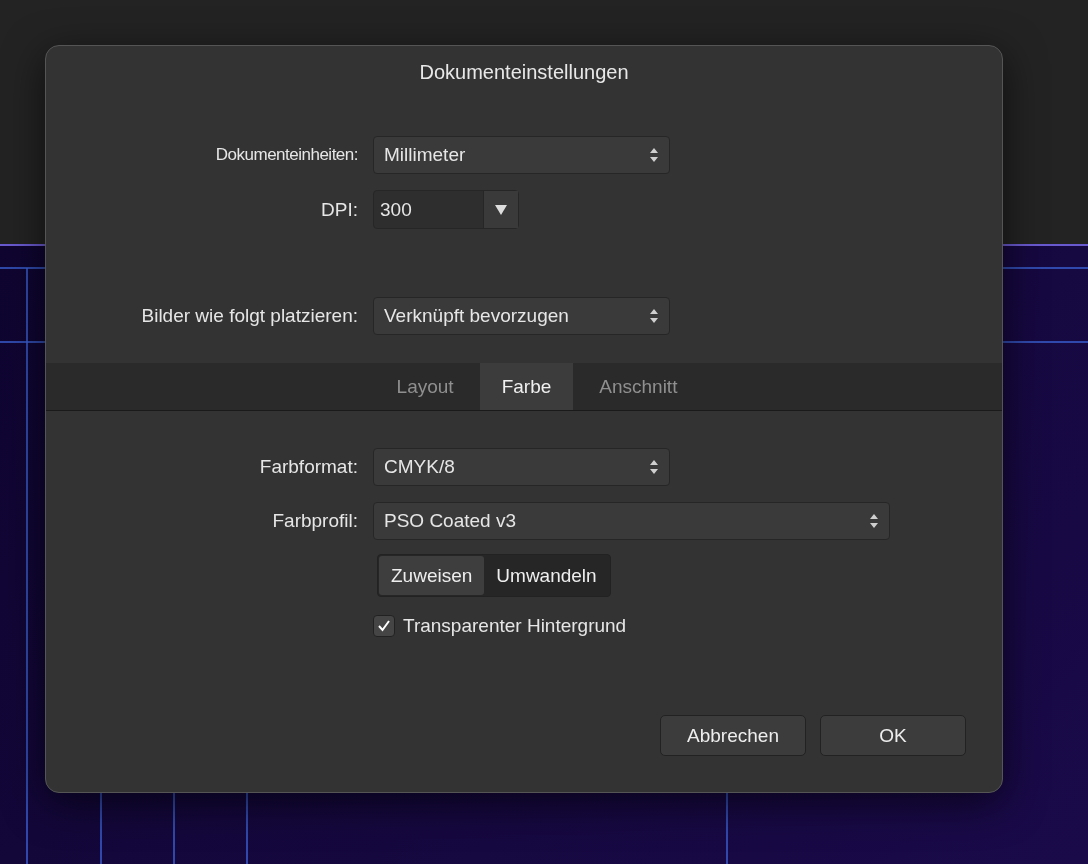  What do you see at coordinates (521, 467) in the screenshot?
I see `dropdown-field: CMYK/8` at bounding box center [521, 467].